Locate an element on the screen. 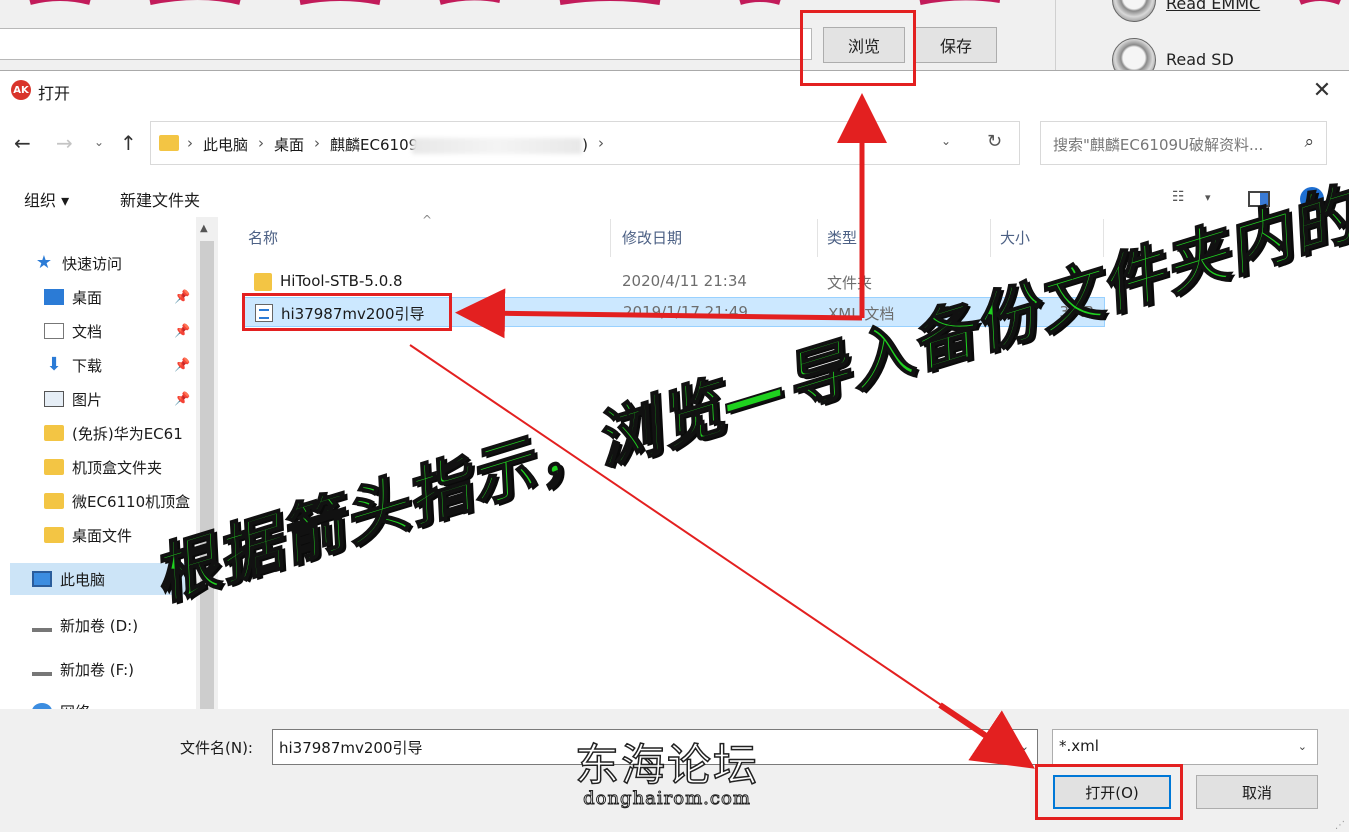 The height and width of the screenshot is (832, 1349). sidebar-item-desktop: 桌面 📌 is located at coordinates (98, 297).